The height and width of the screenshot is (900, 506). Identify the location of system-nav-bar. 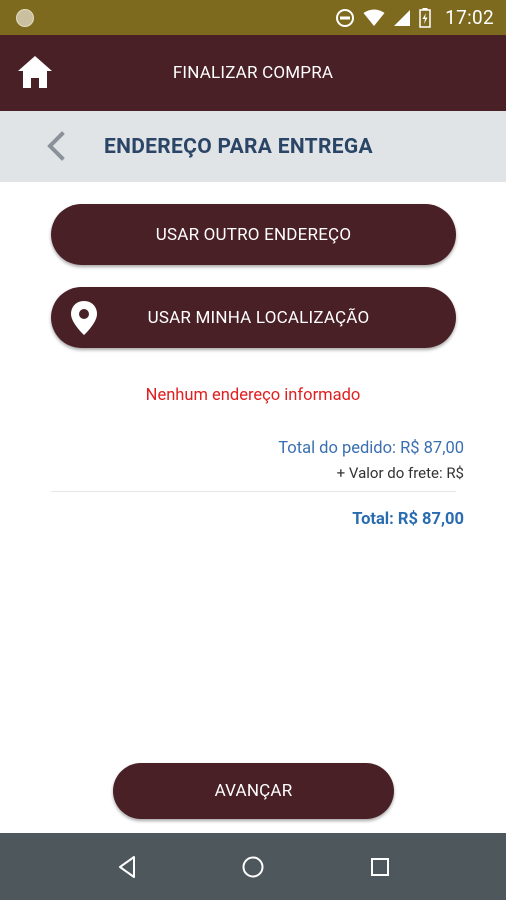
(253, 866).